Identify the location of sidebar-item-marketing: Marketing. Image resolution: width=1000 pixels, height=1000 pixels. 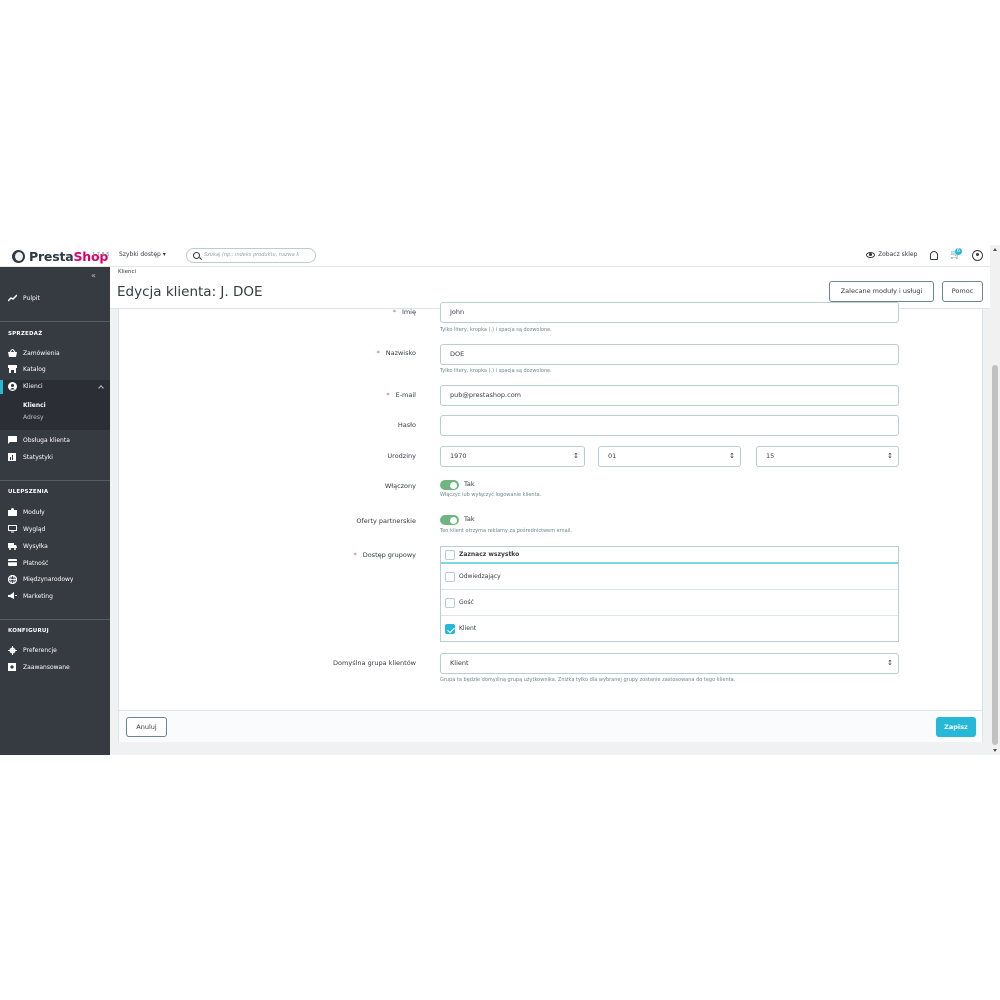
(30, 596).